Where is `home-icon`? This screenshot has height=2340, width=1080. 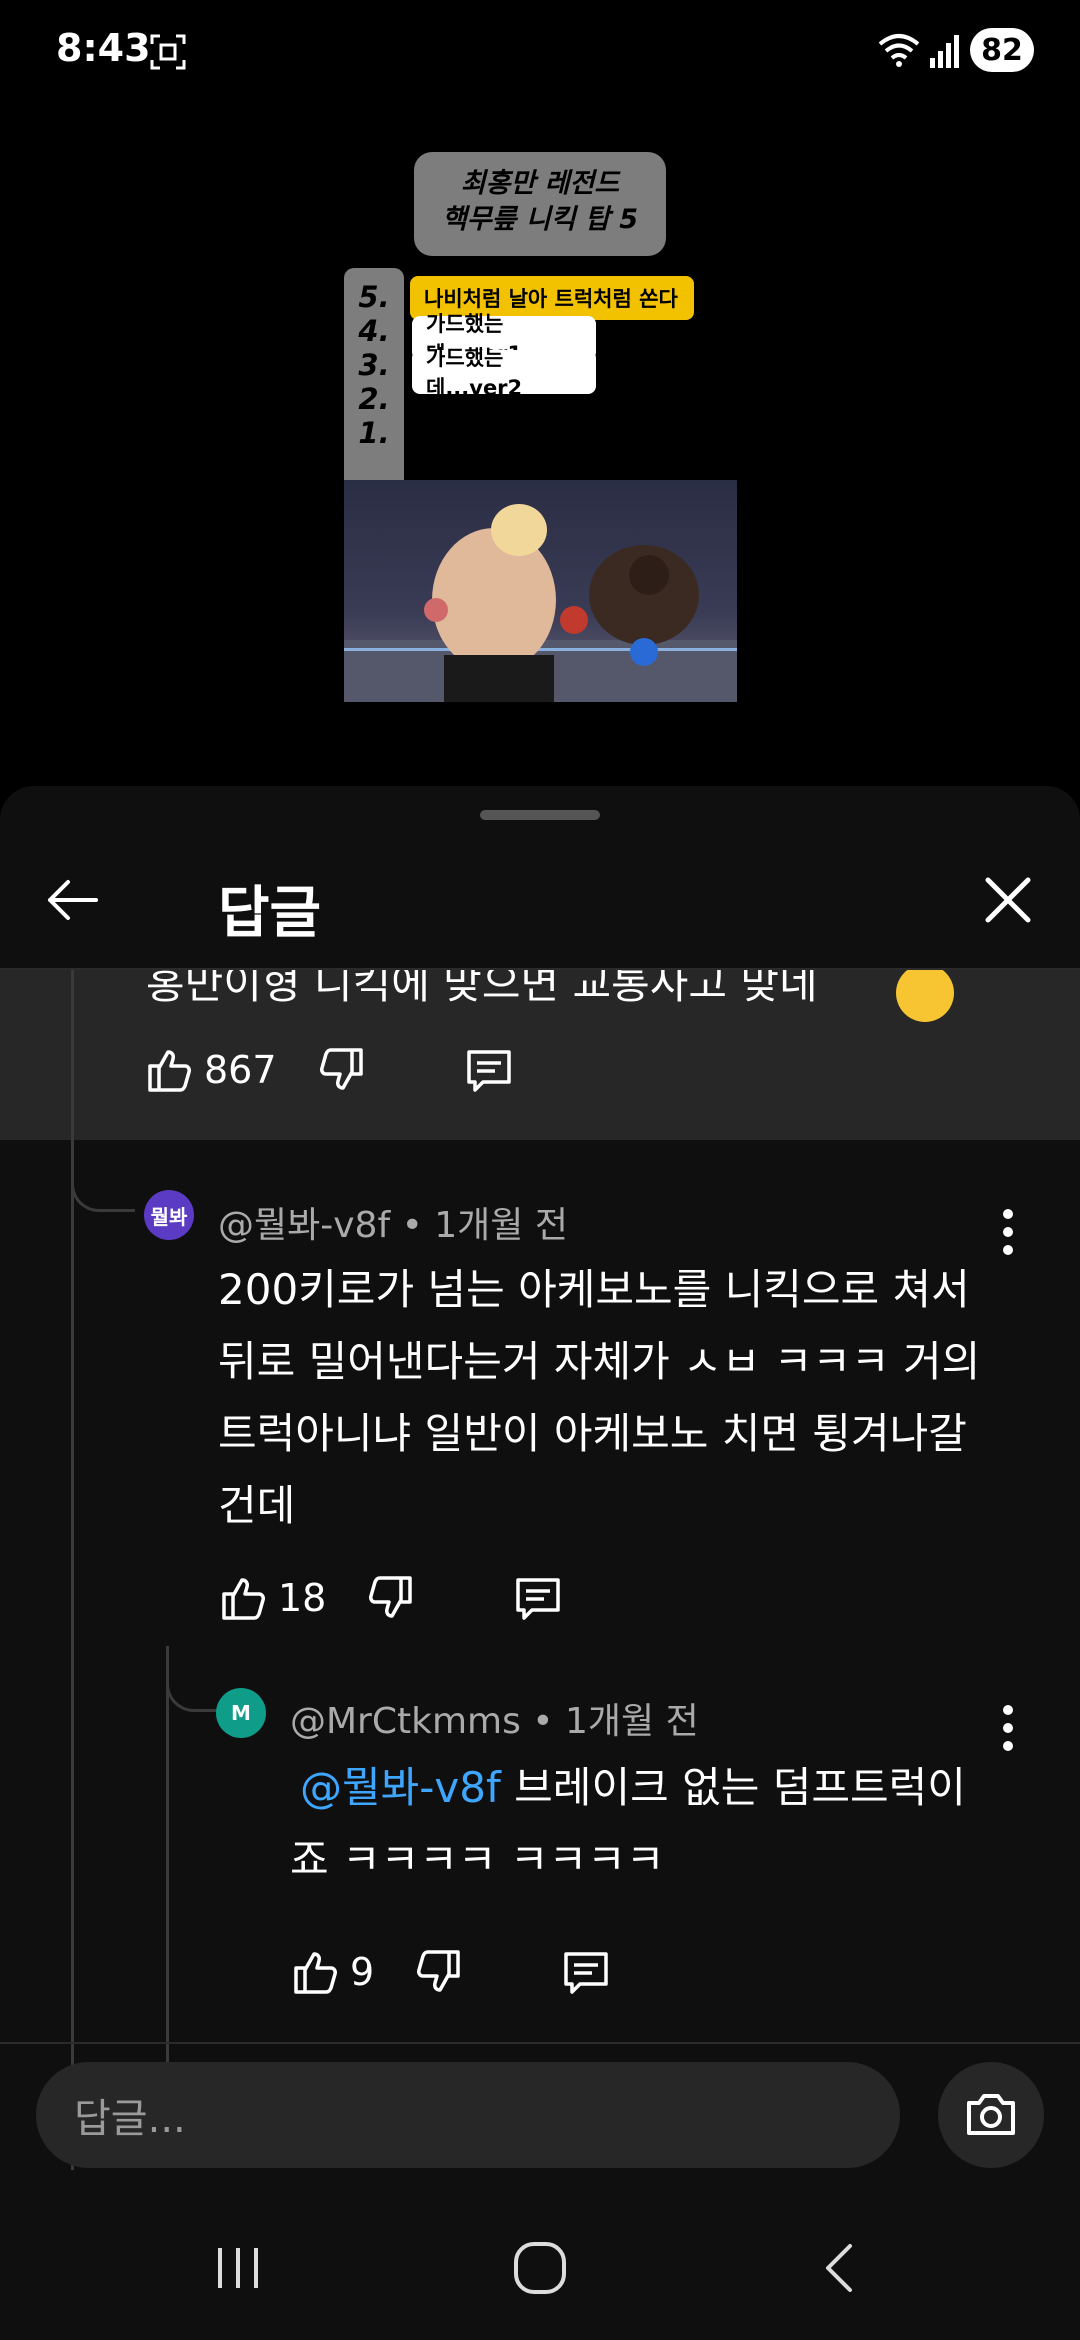
home-icon is located at coordinates (540, 2268).